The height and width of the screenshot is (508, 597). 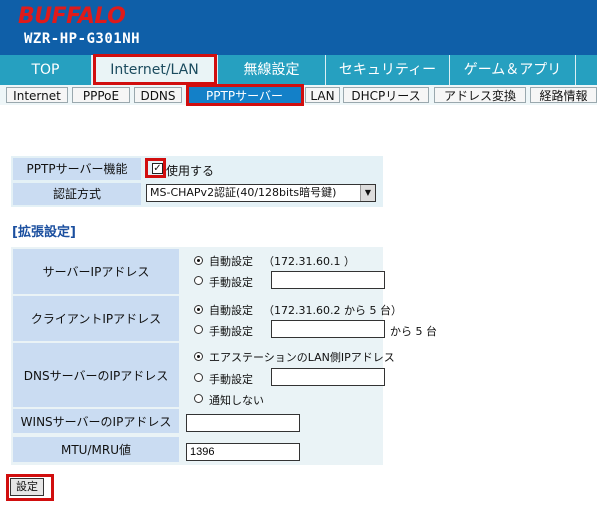 What do you see at coordinates (513, 70) in the screenshot?
I see `tab-game-apps: ゲーム＆アプリ` at bounding box center [513, 70].